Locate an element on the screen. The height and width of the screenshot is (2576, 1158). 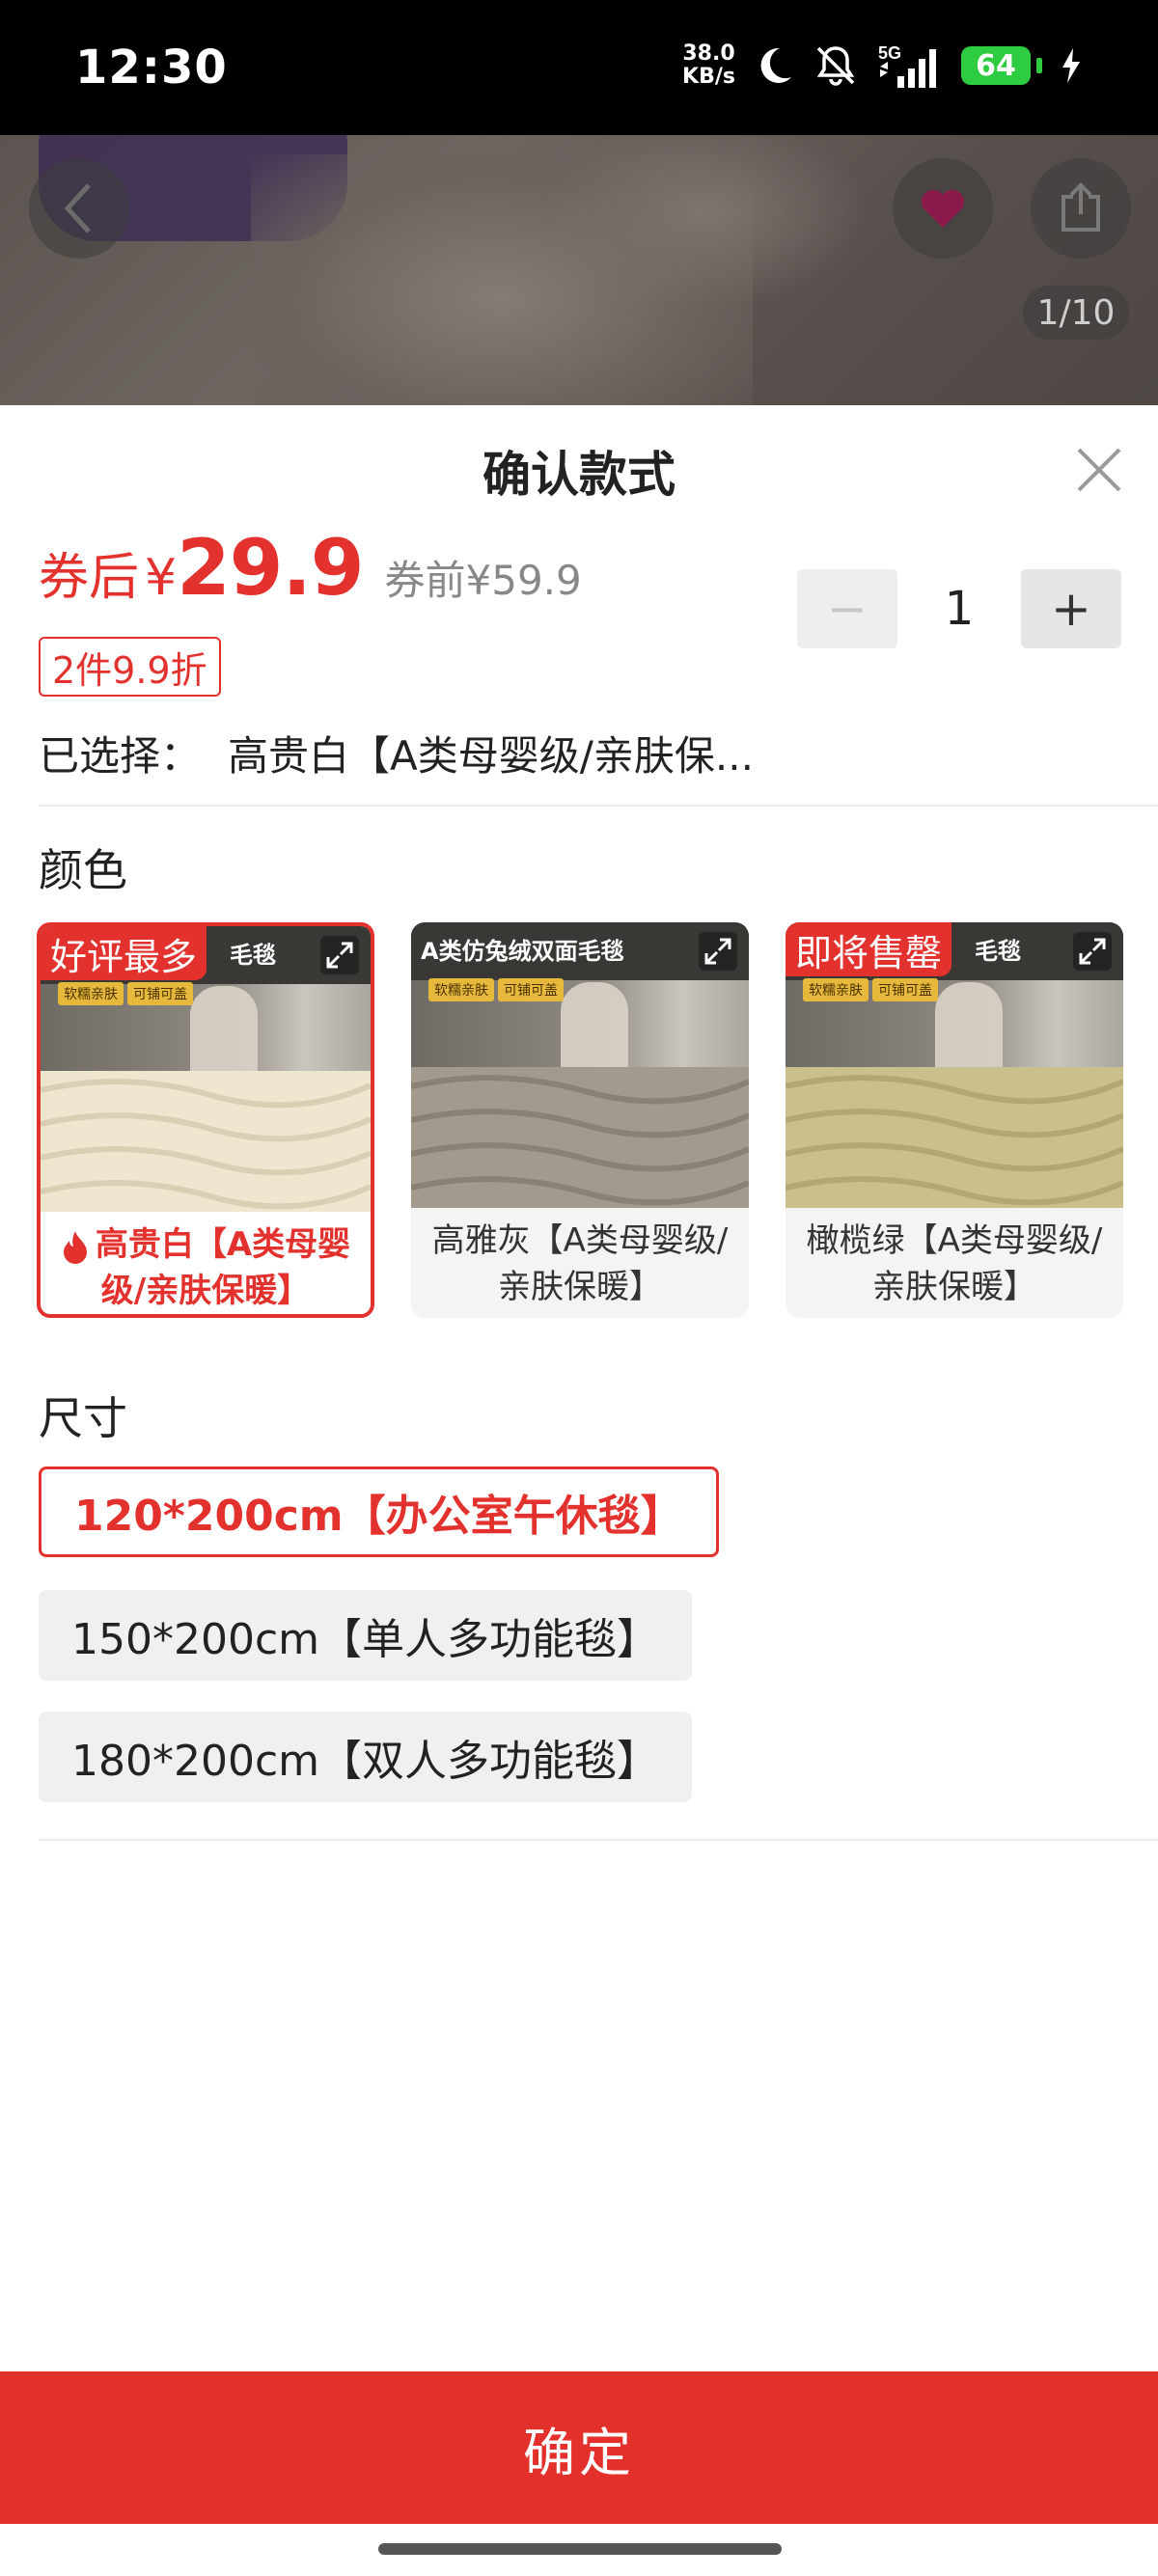
price-row: 券后 ¥ 29.9 券前¥59.9 is located at coordinates (310, 568).